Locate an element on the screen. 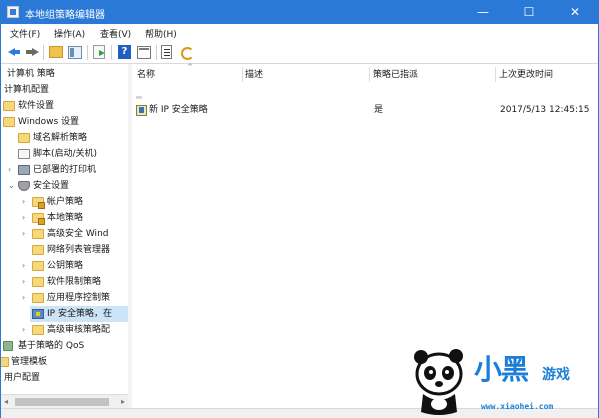 The height and width of the screenshot is (418, 599). panda-mascot-icon is located at coordinates (438, 382).